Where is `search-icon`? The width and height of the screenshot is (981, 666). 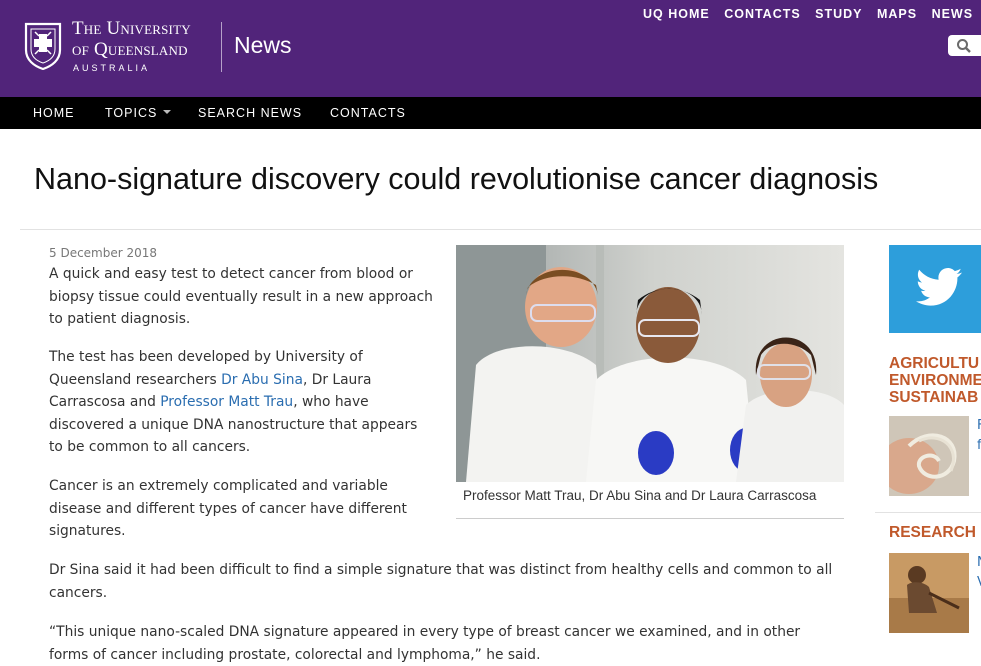 search-icon is located at coordinates (964, 46).